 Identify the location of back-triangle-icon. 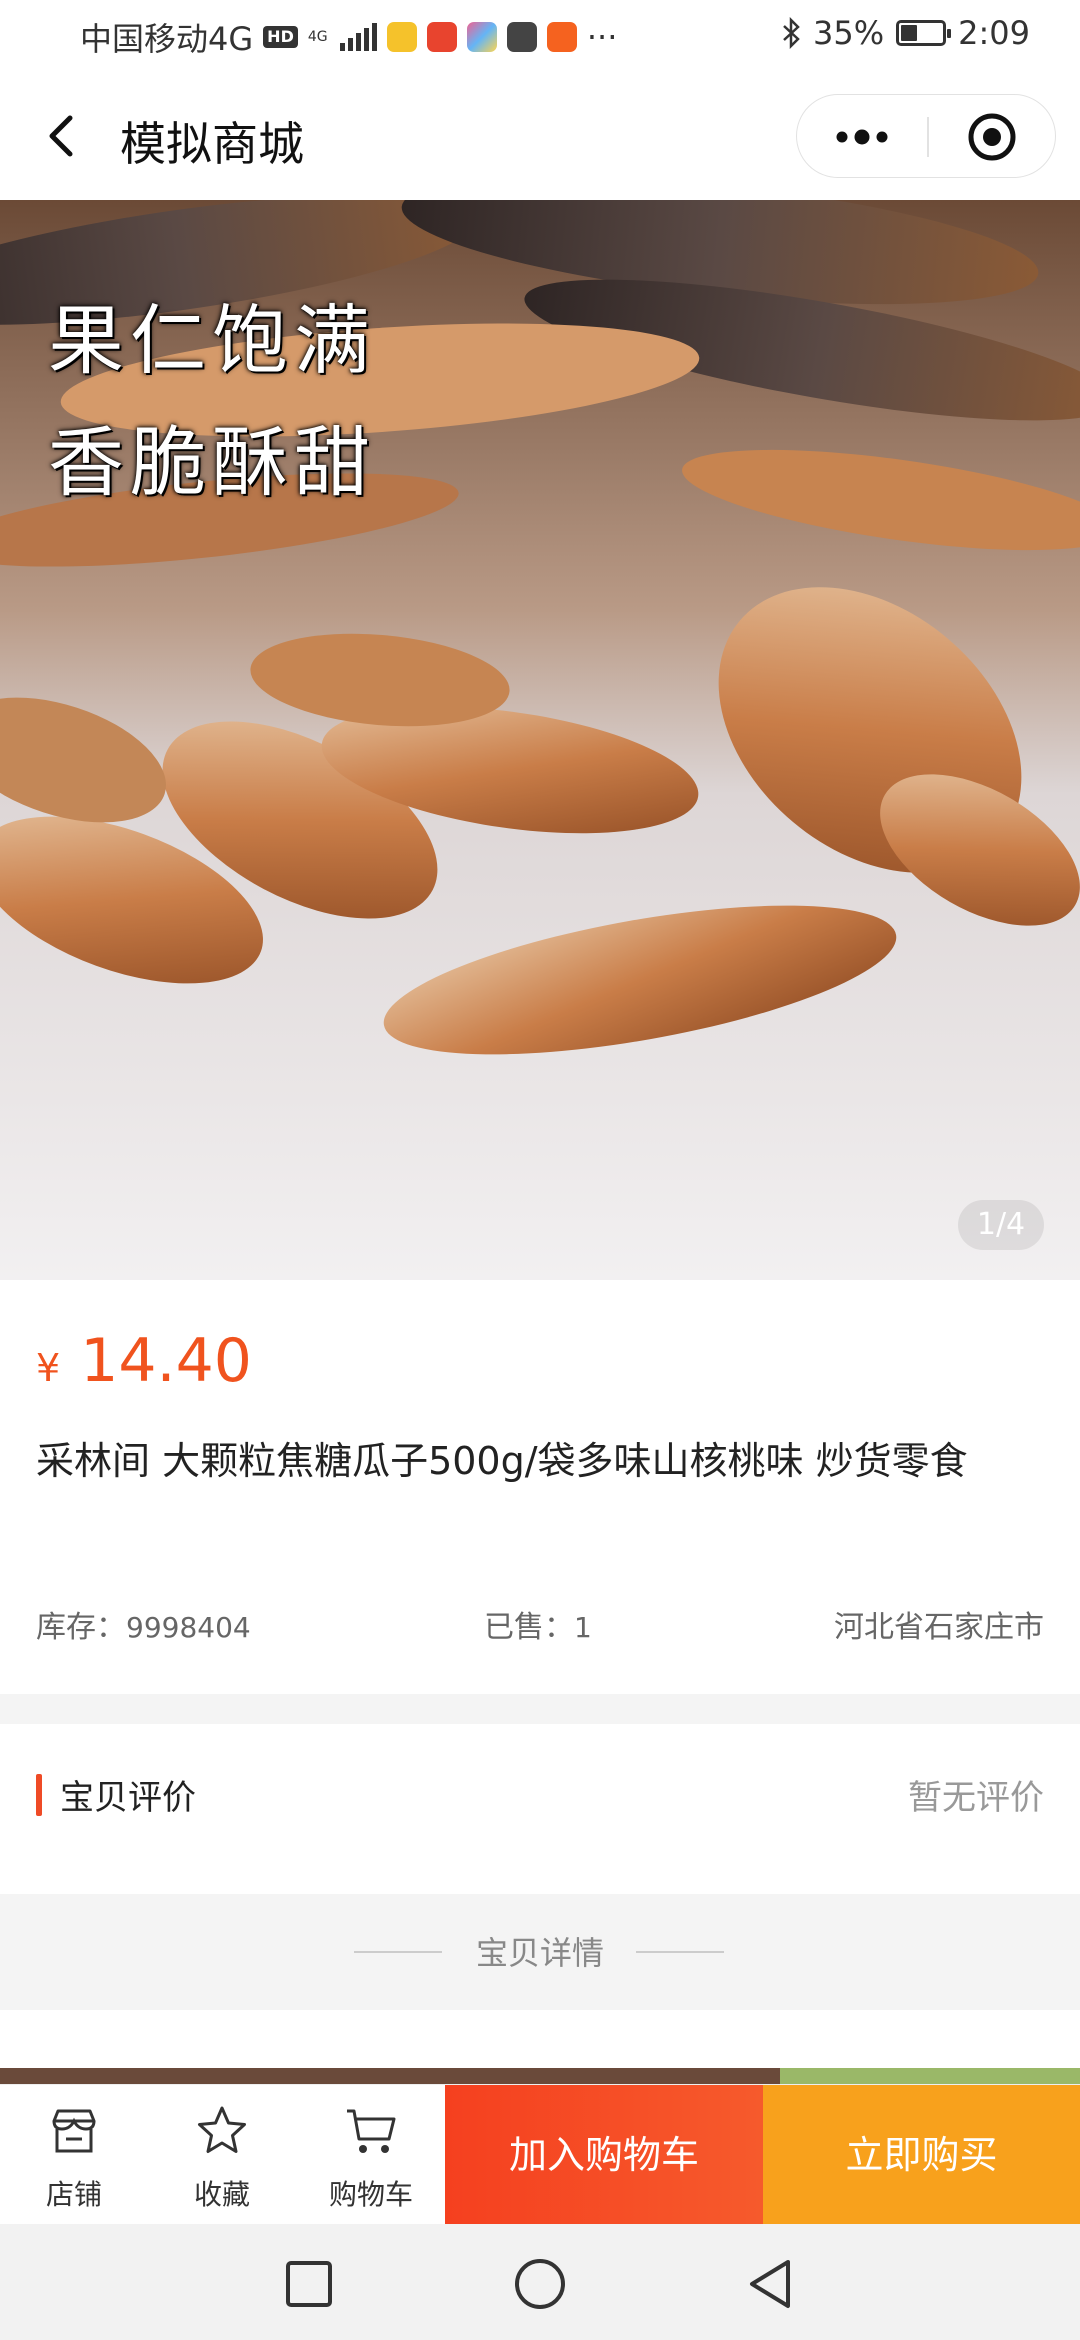
(770, 2284).